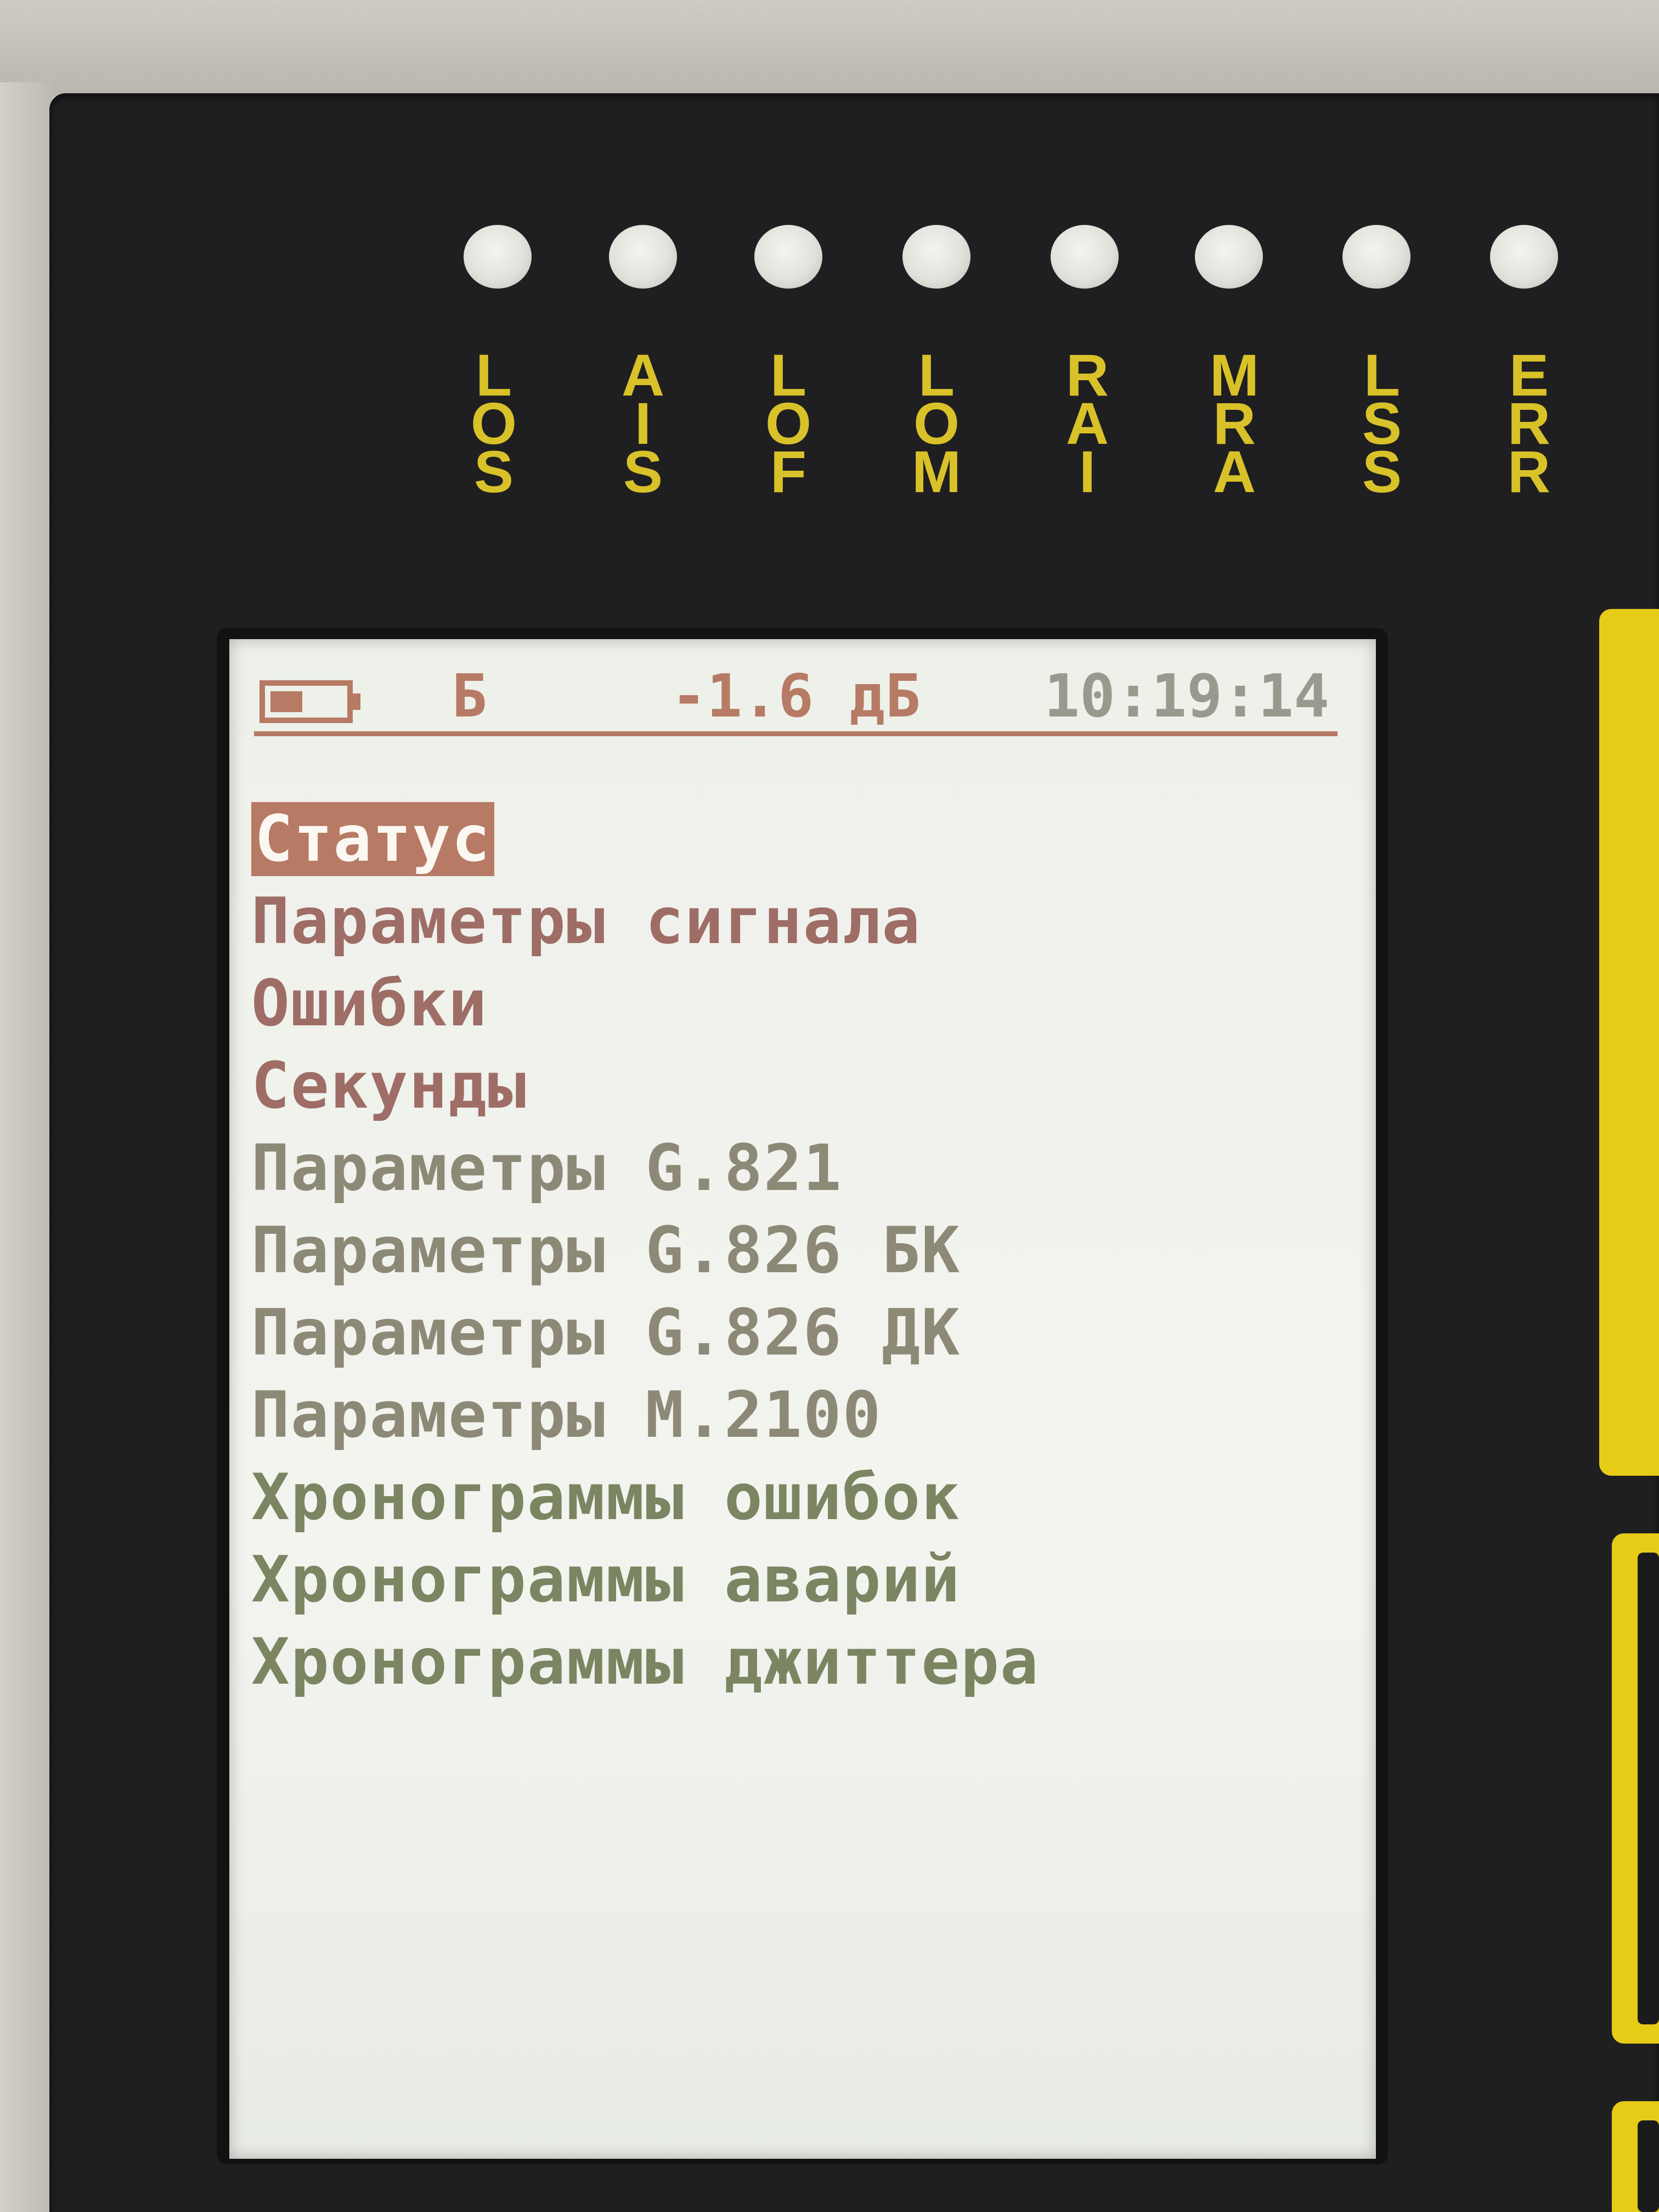 The height and width of the screenshot is (2212, 1659). What do you see at coordinates (936, 423) in the screenshot?
I see `led-label-lom: LOM` at bounding box center [936, 423].